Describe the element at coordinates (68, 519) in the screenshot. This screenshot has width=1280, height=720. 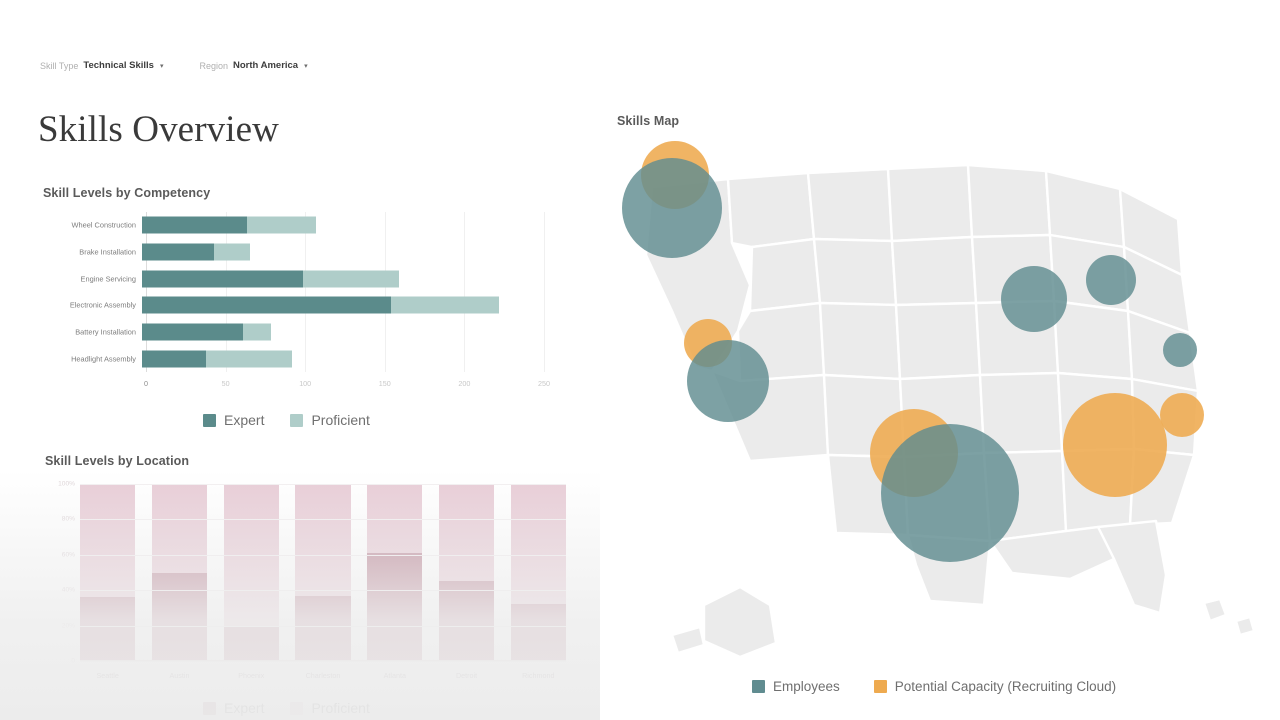
I see `y-axis-tick: 80%` at that location.